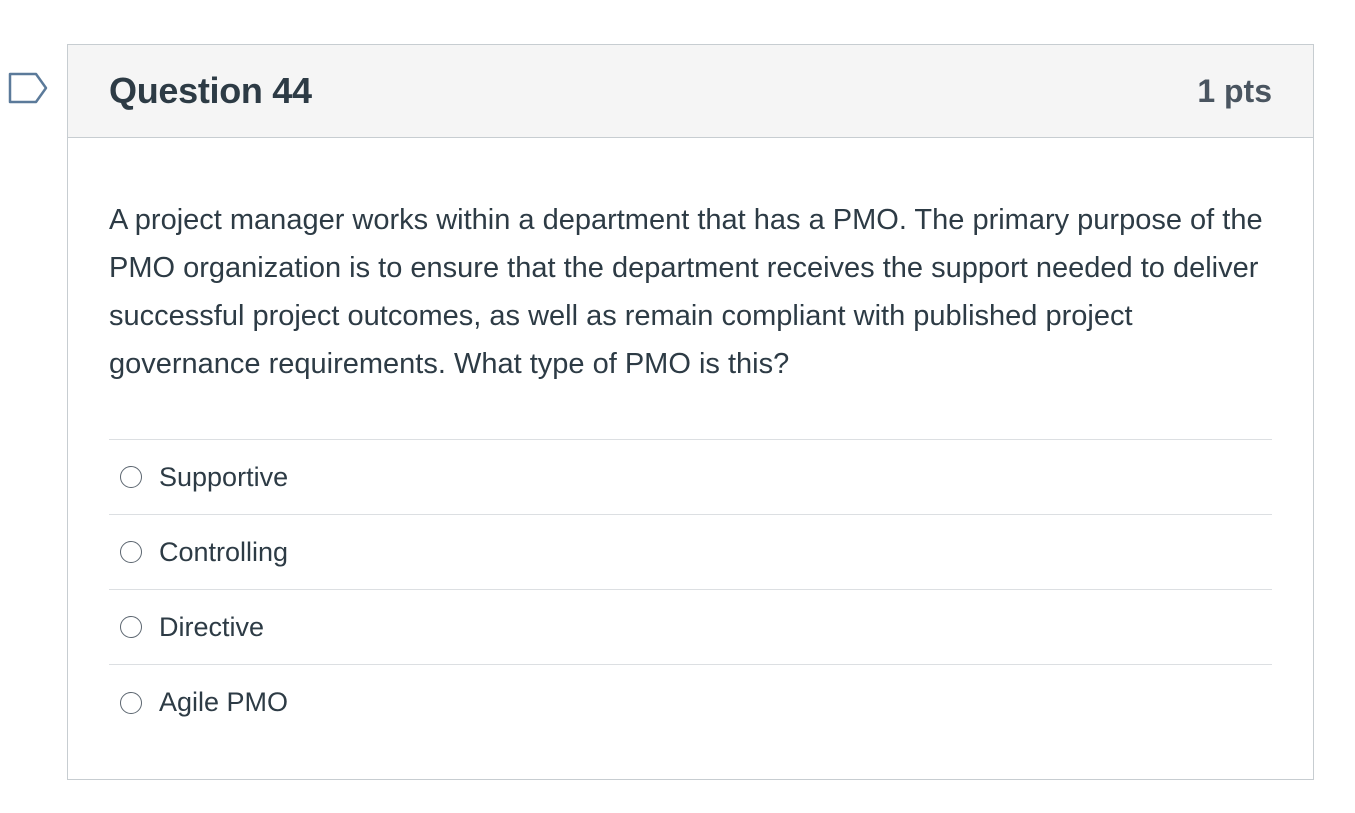 Image resolution: width=1355 pixels, height=813 pixels. What do you see at coordinates (210, 90) in the screenshot?
I see `question-title: Question 44` at bounding box center [210, 90].